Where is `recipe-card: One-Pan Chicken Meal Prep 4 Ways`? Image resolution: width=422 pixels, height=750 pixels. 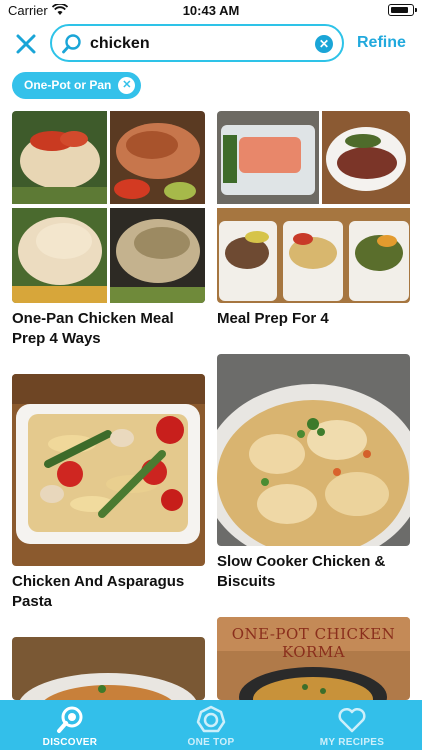 recipe-card: One-Pan Chicken Meal Prep 4 Ways is located at coordinates (108, 231).